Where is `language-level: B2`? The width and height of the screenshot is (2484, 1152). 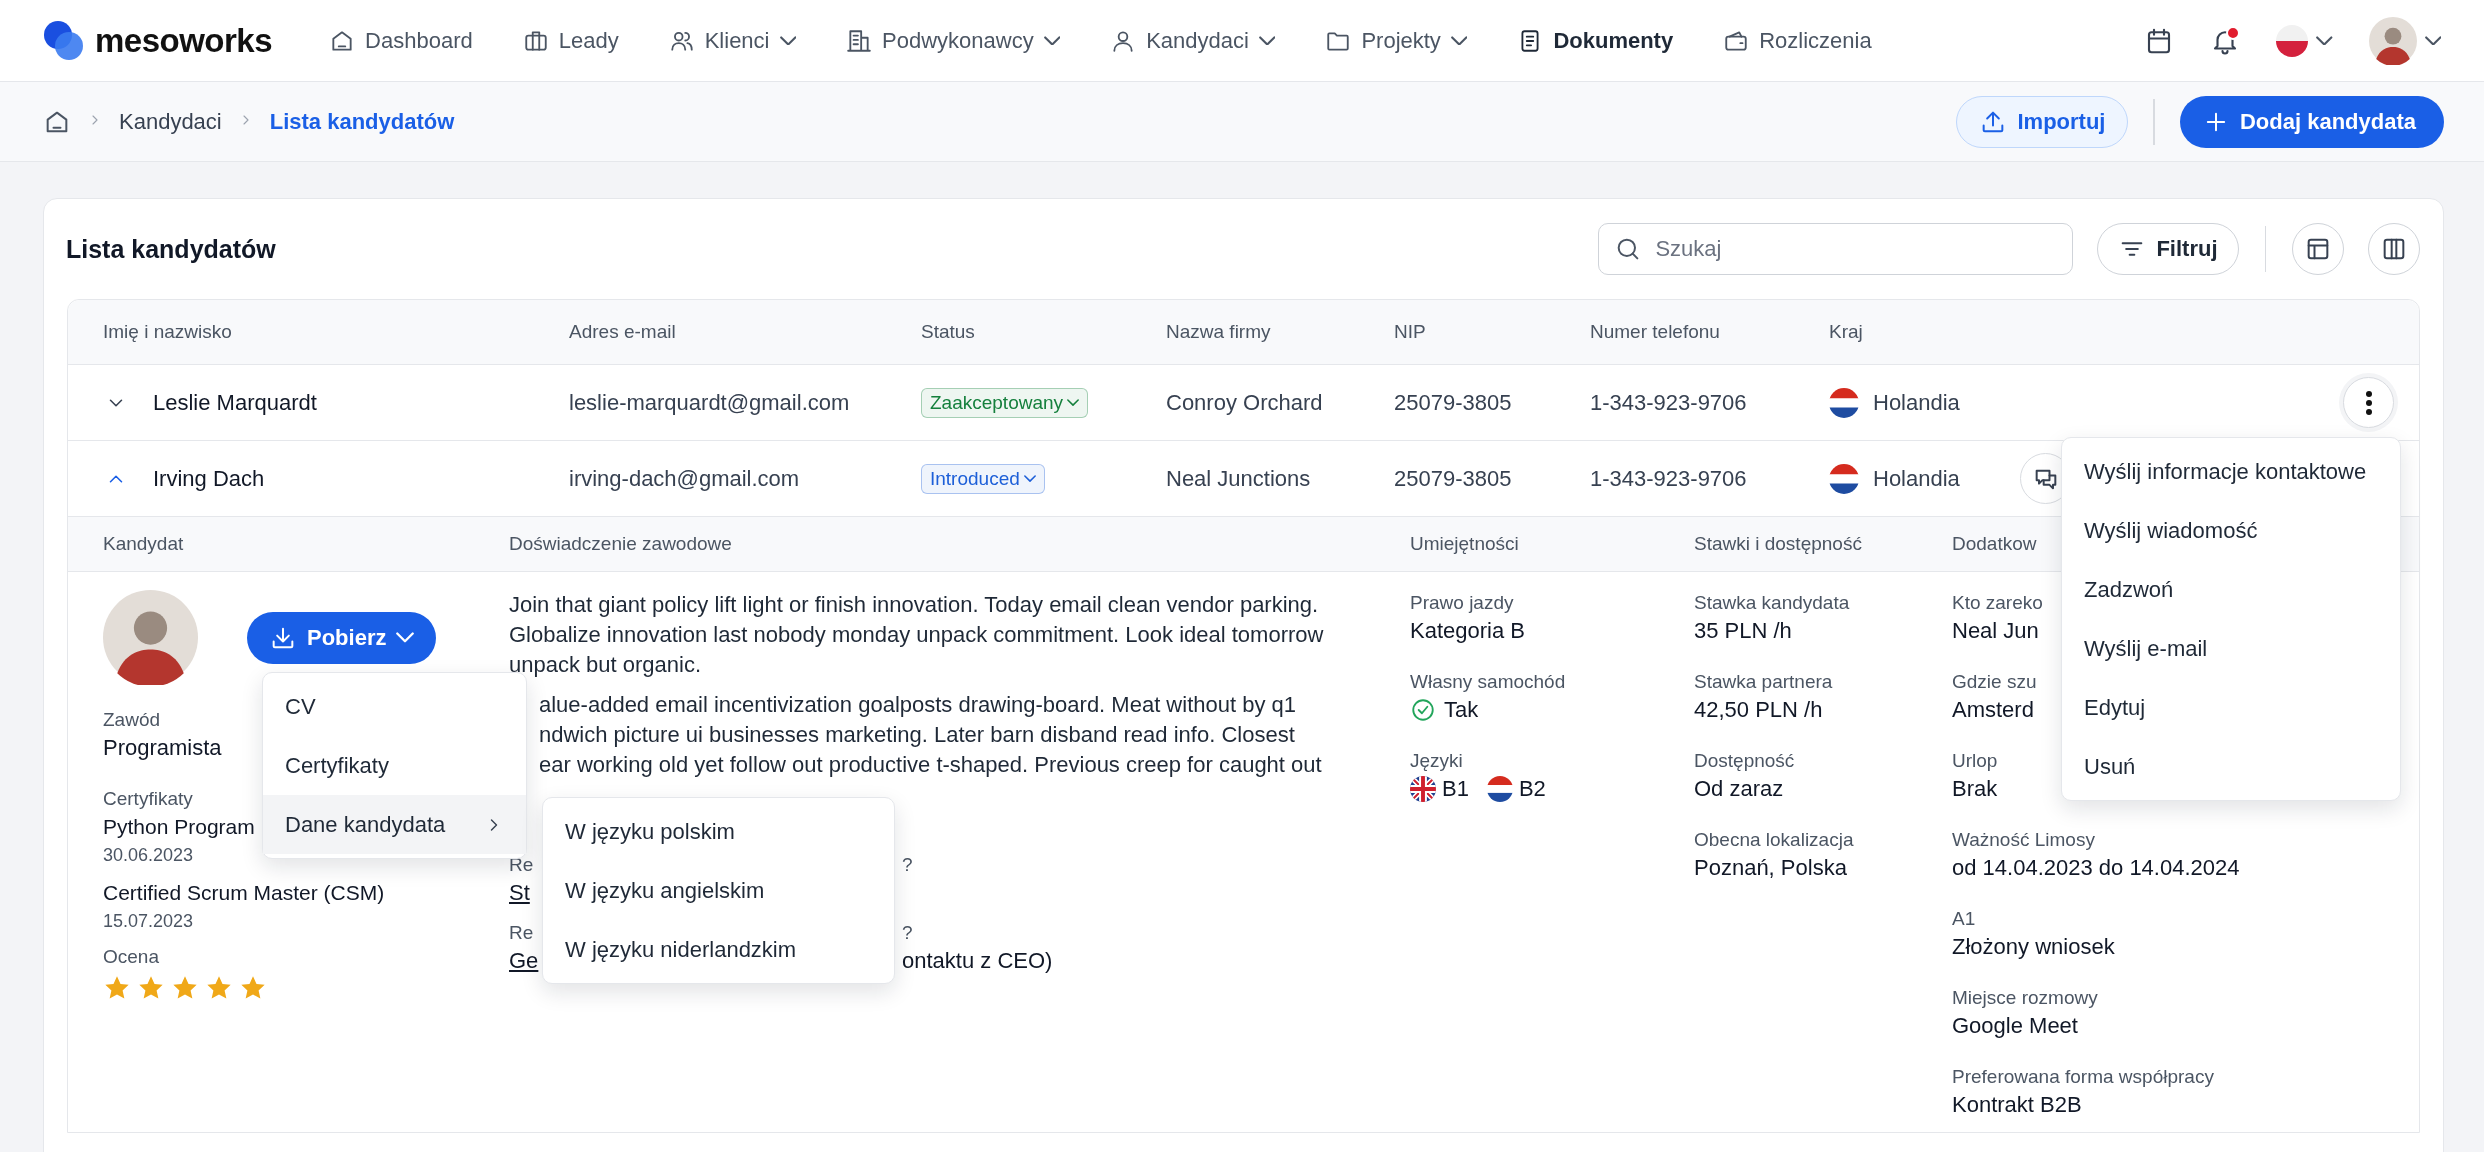 language-level: B2 is located at coordinates (1532, 789).